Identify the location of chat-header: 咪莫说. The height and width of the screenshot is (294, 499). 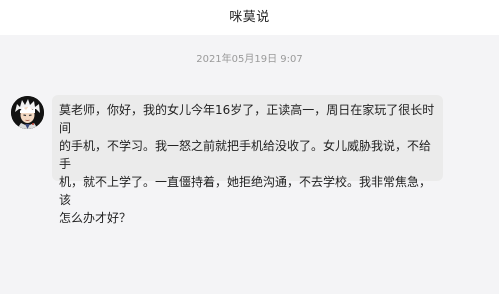
(249, 17).